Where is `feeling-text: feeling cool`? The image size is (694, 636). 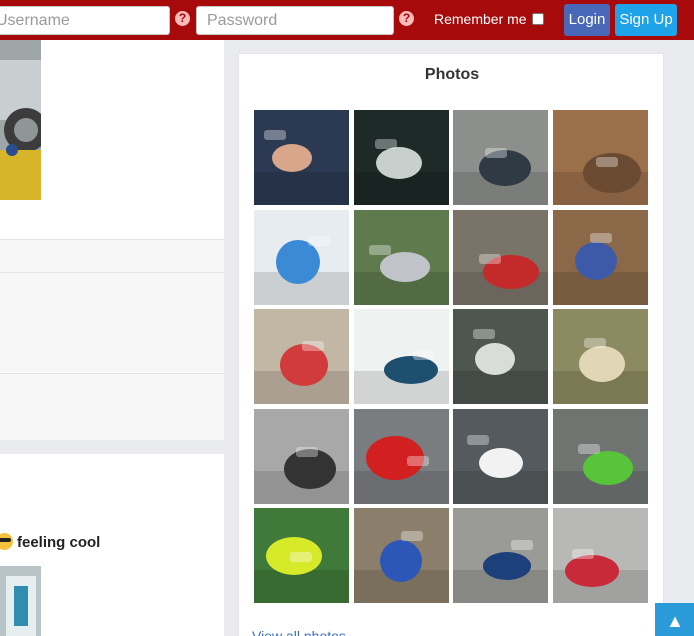
feeling-text: feeling cool is located at coordinates (59, 542).